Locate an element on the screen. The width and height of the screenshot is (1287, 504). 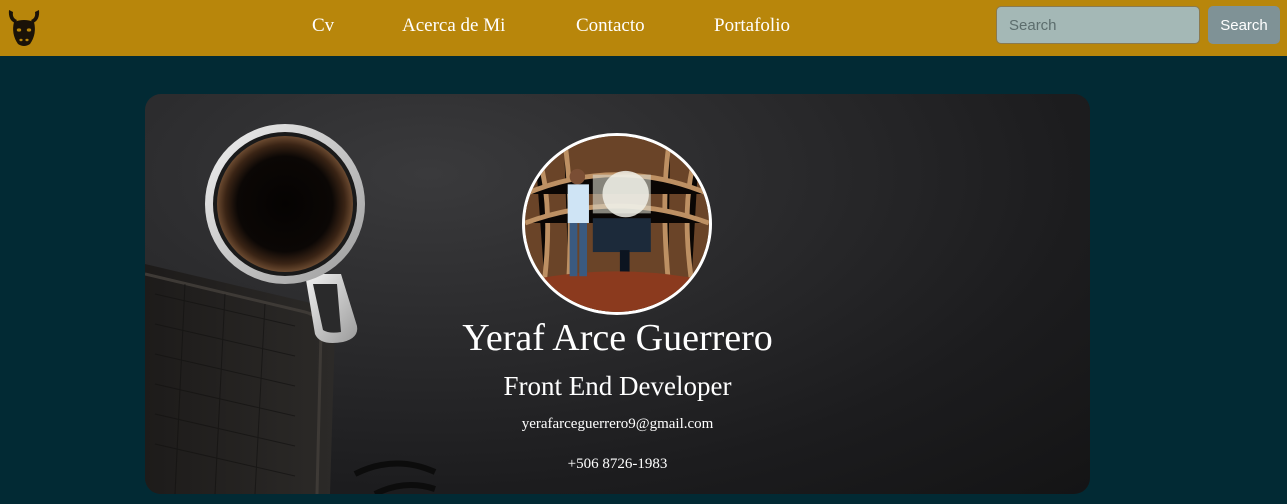
bull-head-icon is located at coordinates (24, 28).